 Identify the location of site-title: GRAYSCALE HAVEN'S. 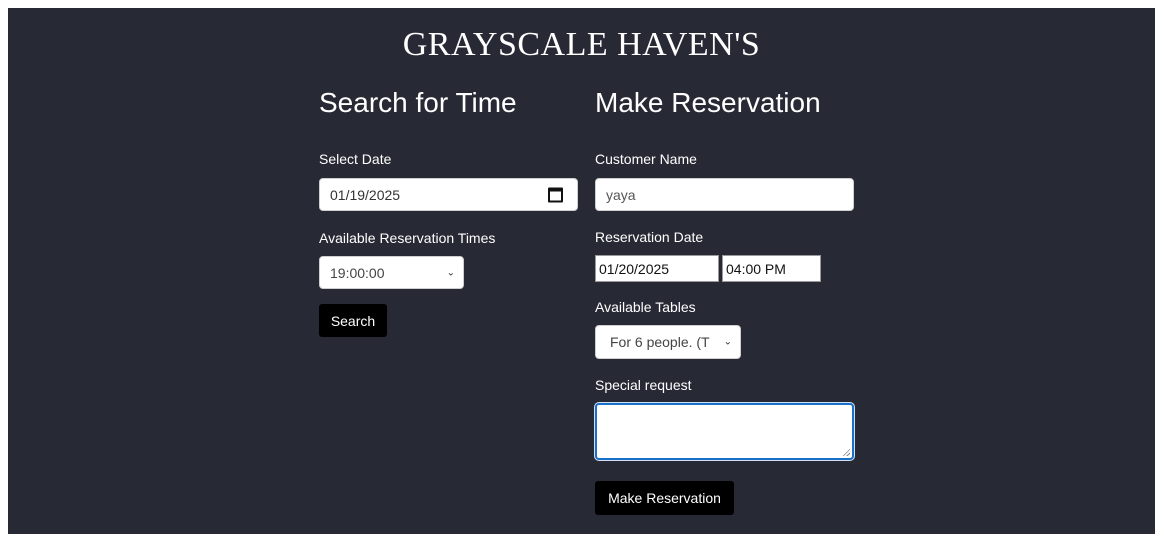
(581, 44).